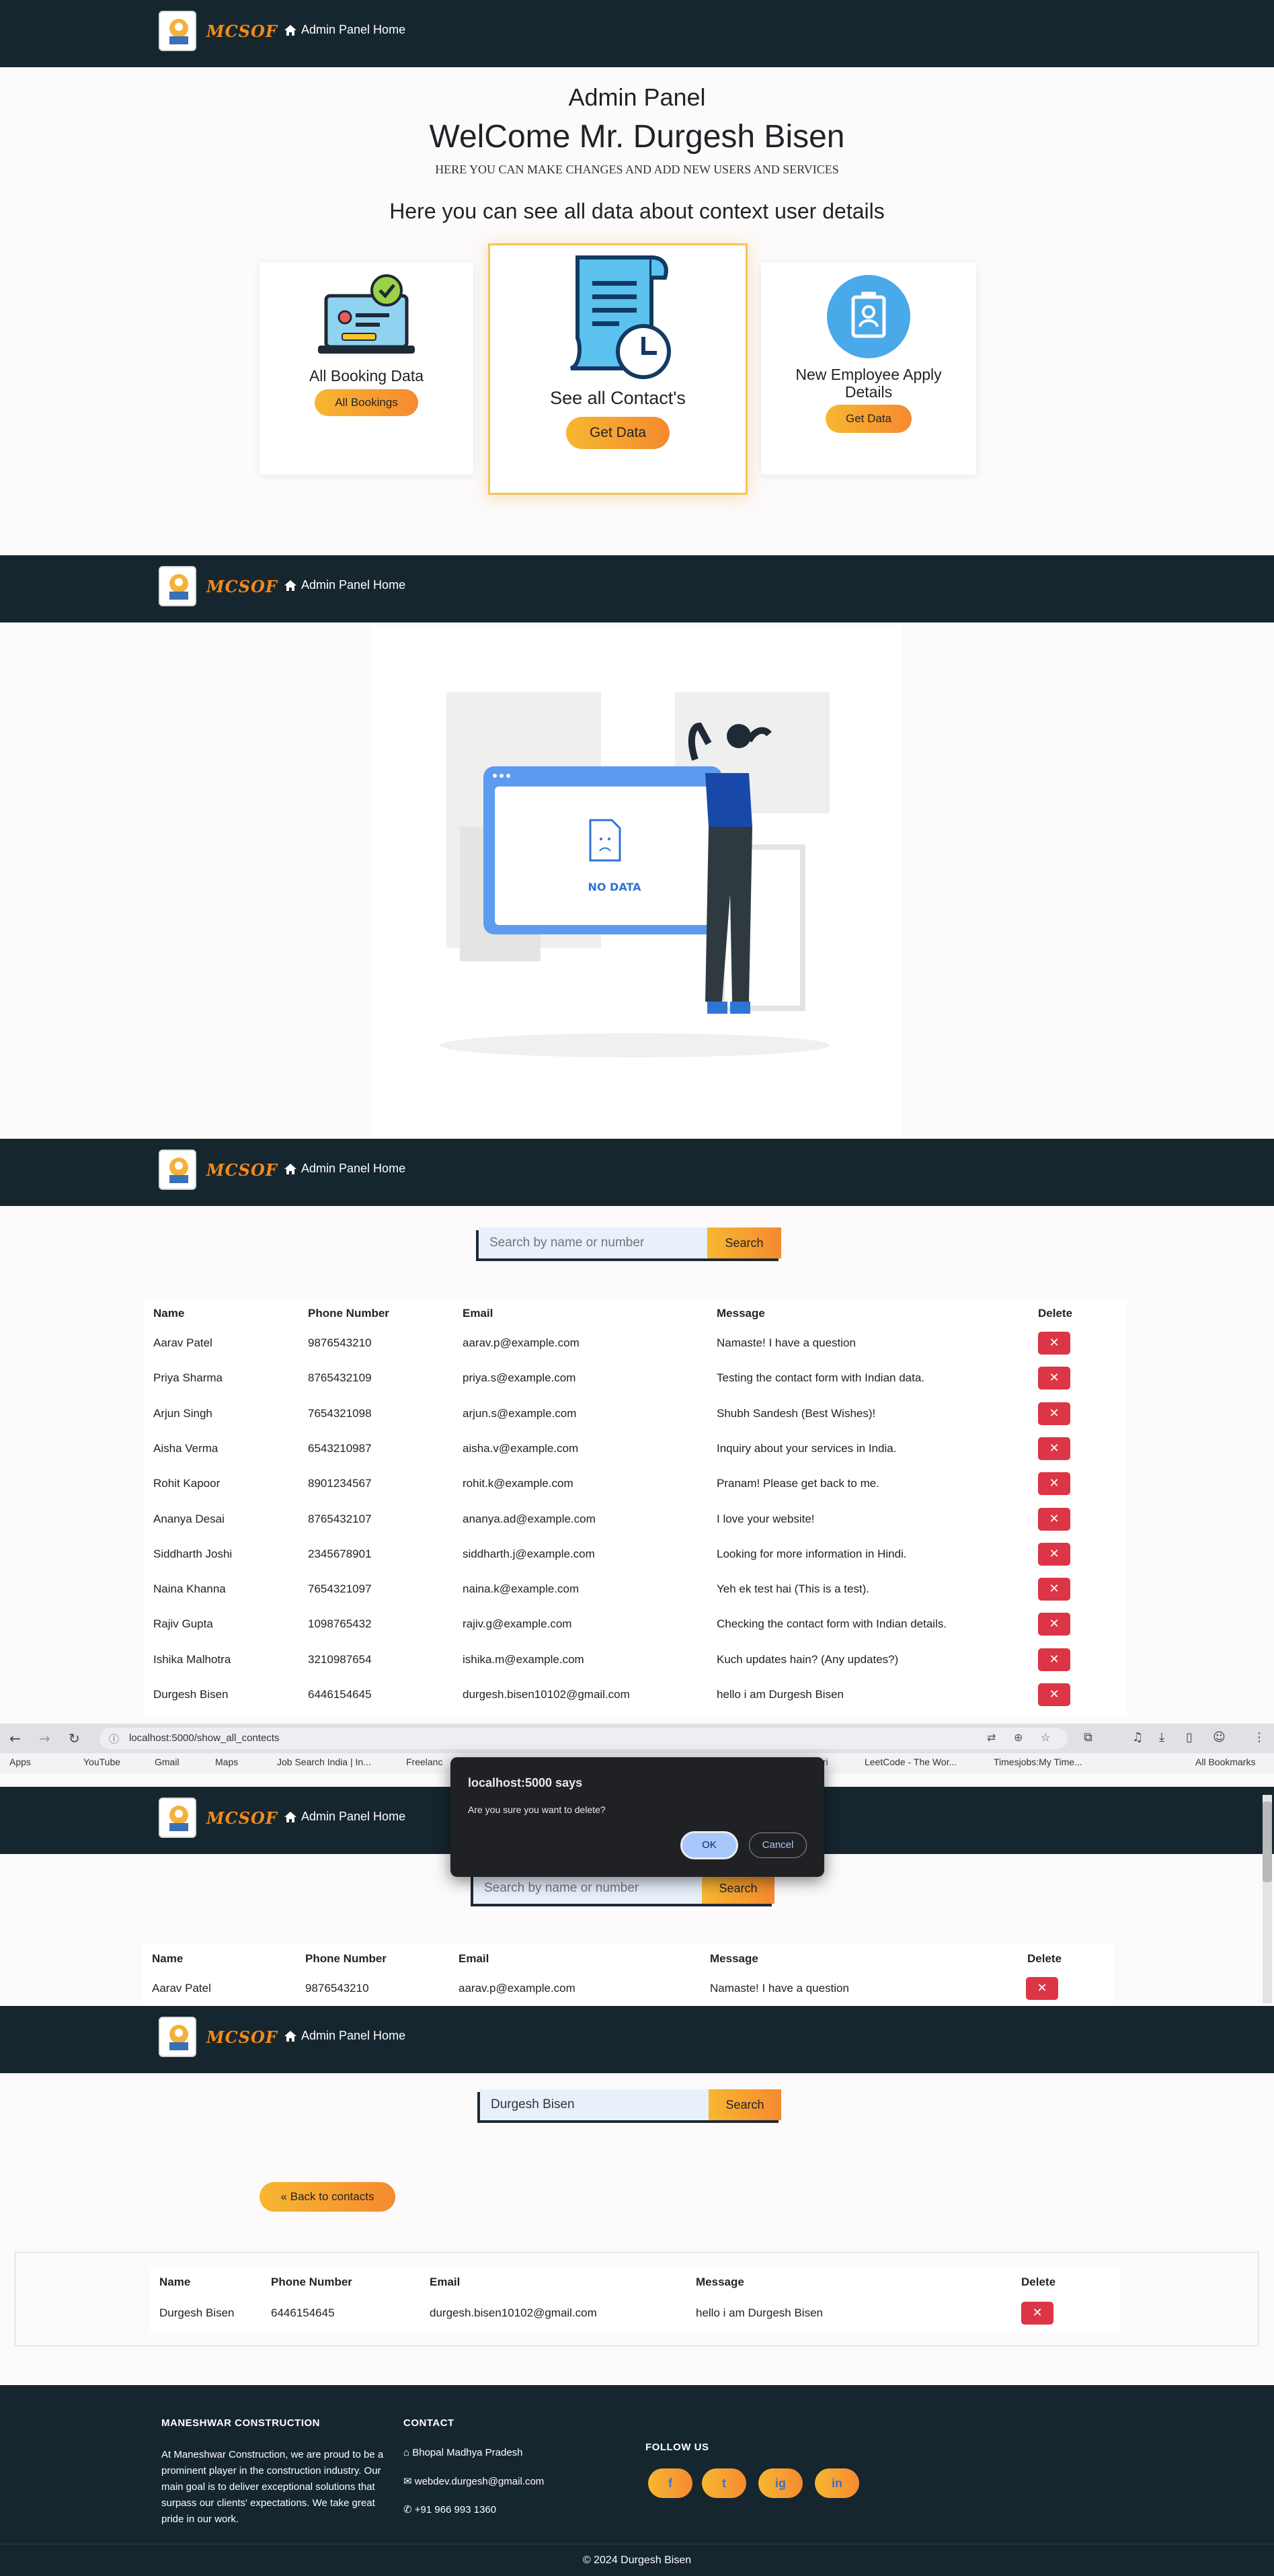  I want to click on scrollbar, so click(1267, 1899).